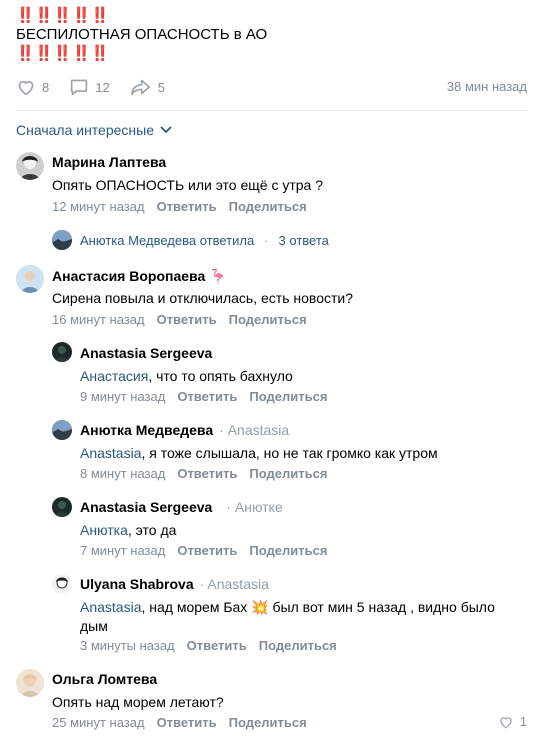  Describe the element at coordinates (123, 550) in the screenshot. I see `comment-time: 7 минут назад` at that location.